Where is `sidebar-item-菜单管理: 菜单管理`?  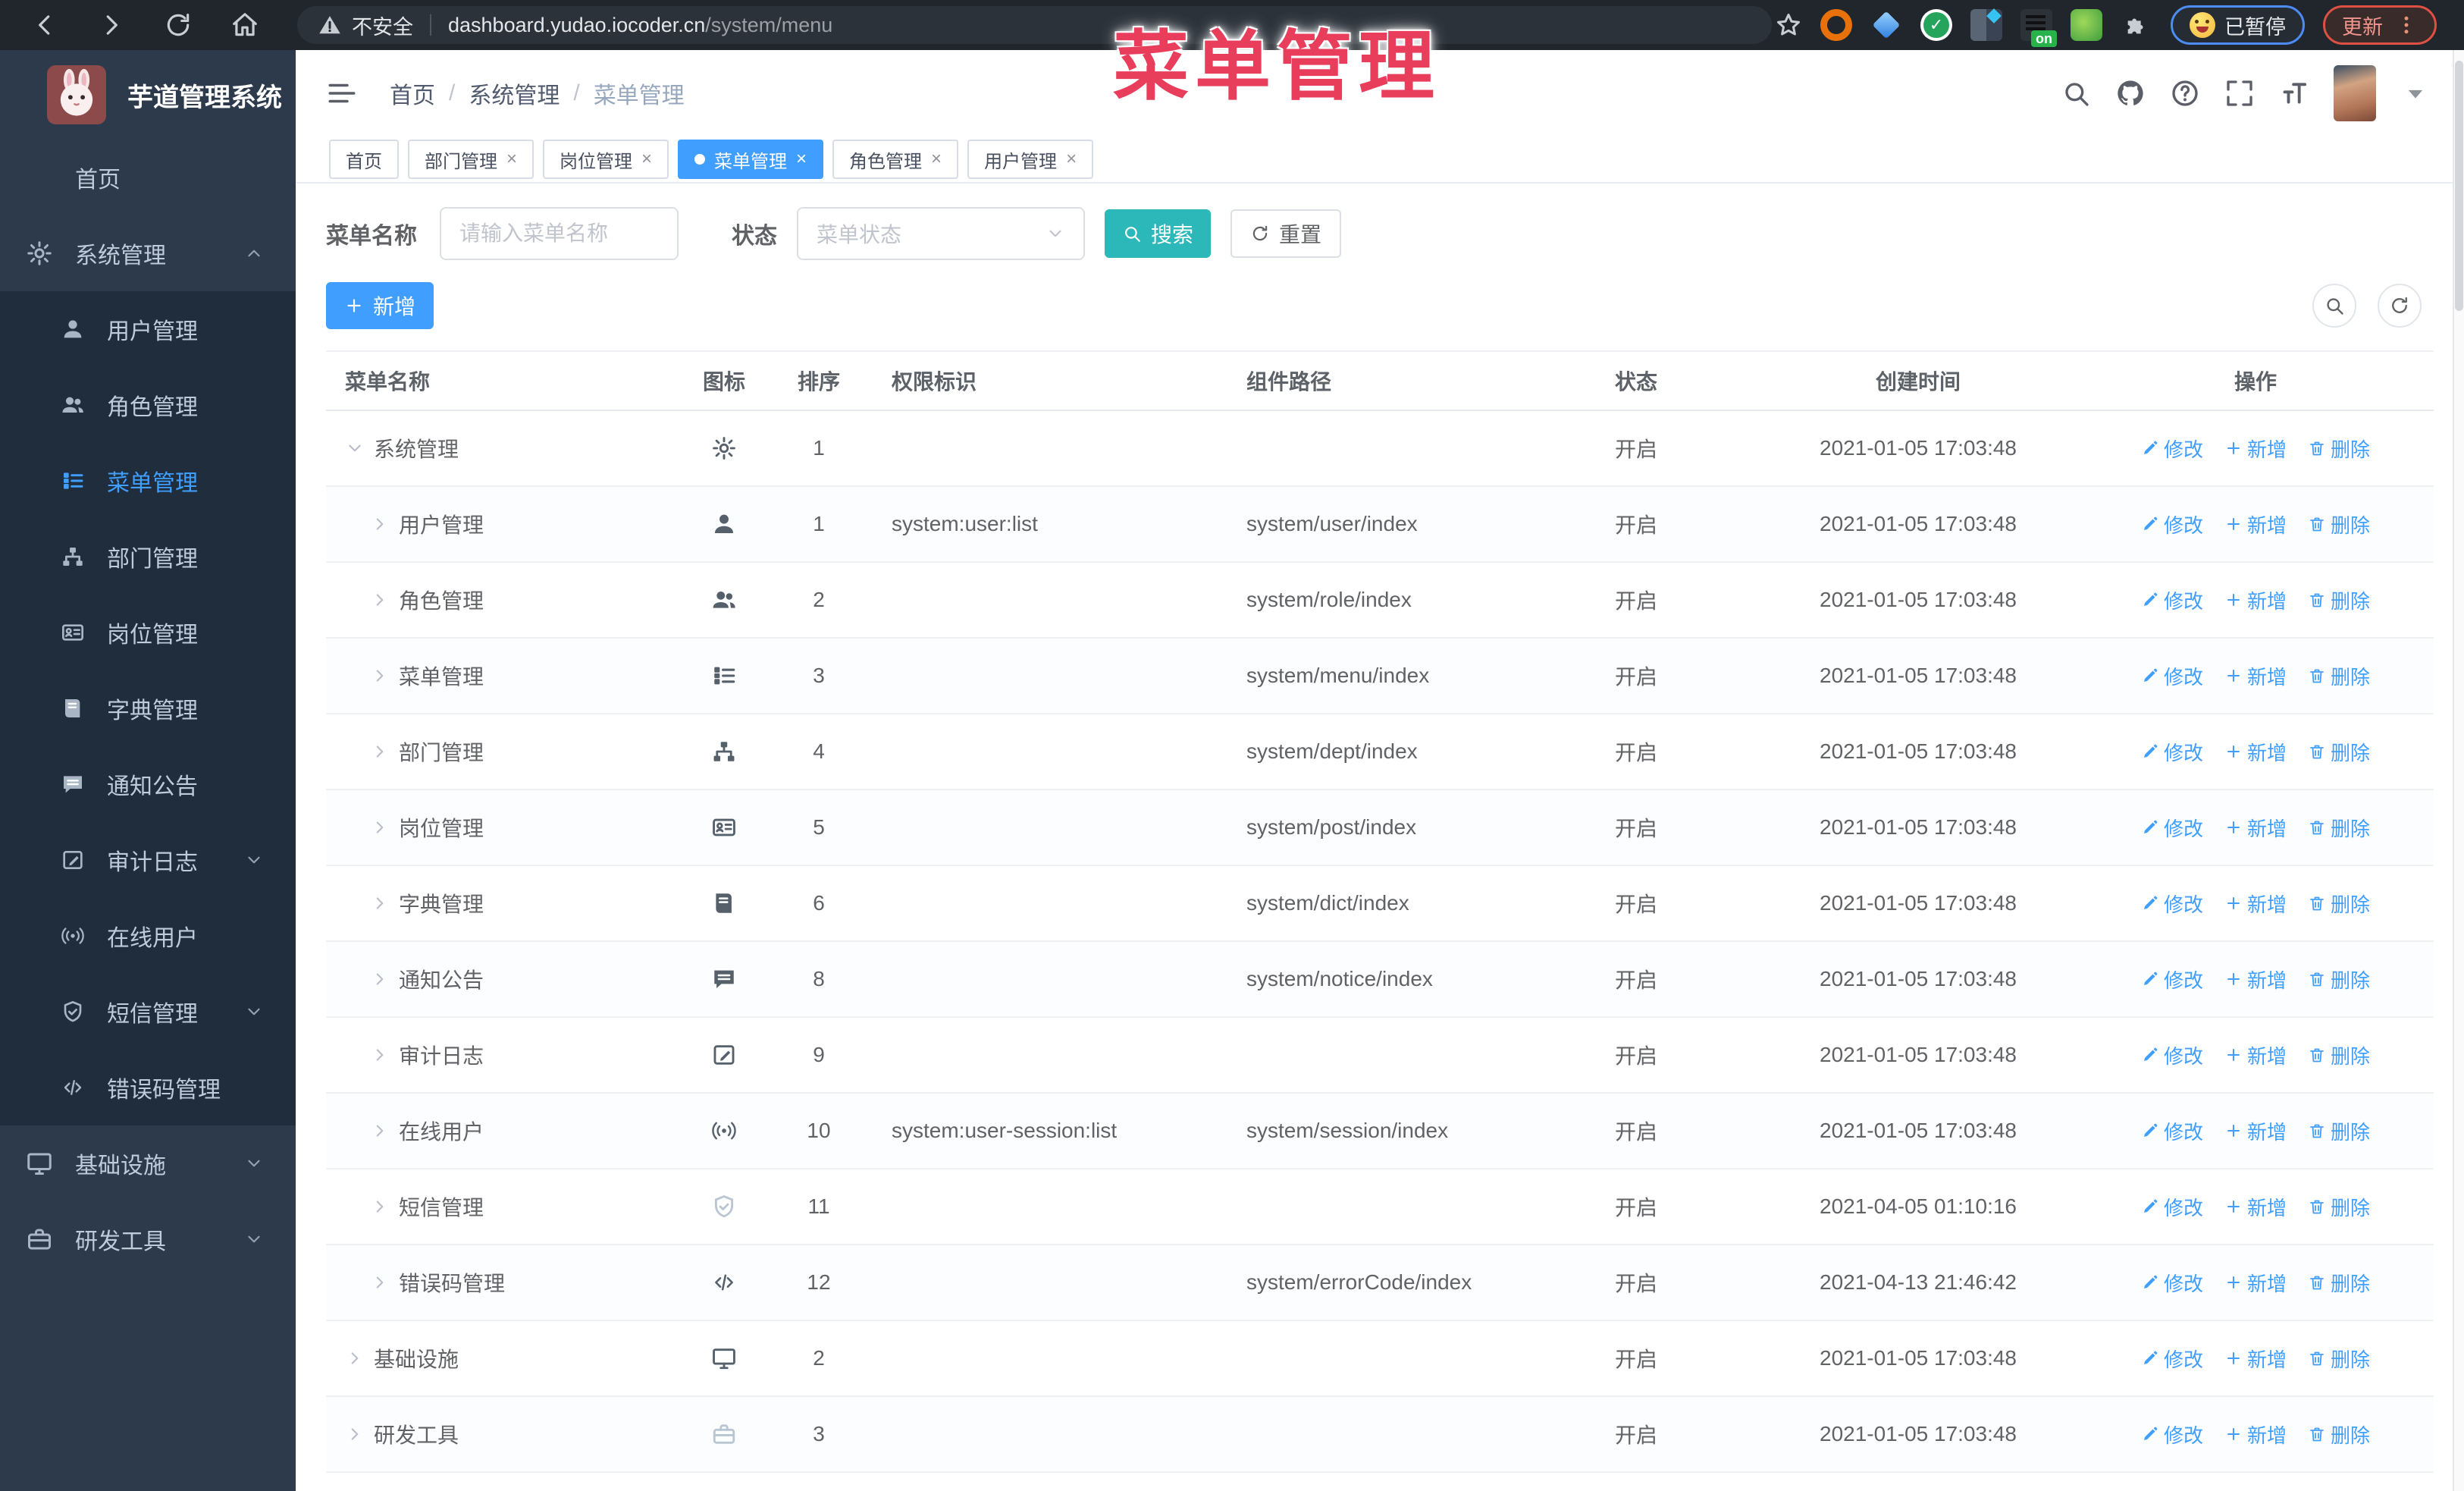 sidebar-item-菜单管理: 菜单管理 is located at coordinates (148, 481).